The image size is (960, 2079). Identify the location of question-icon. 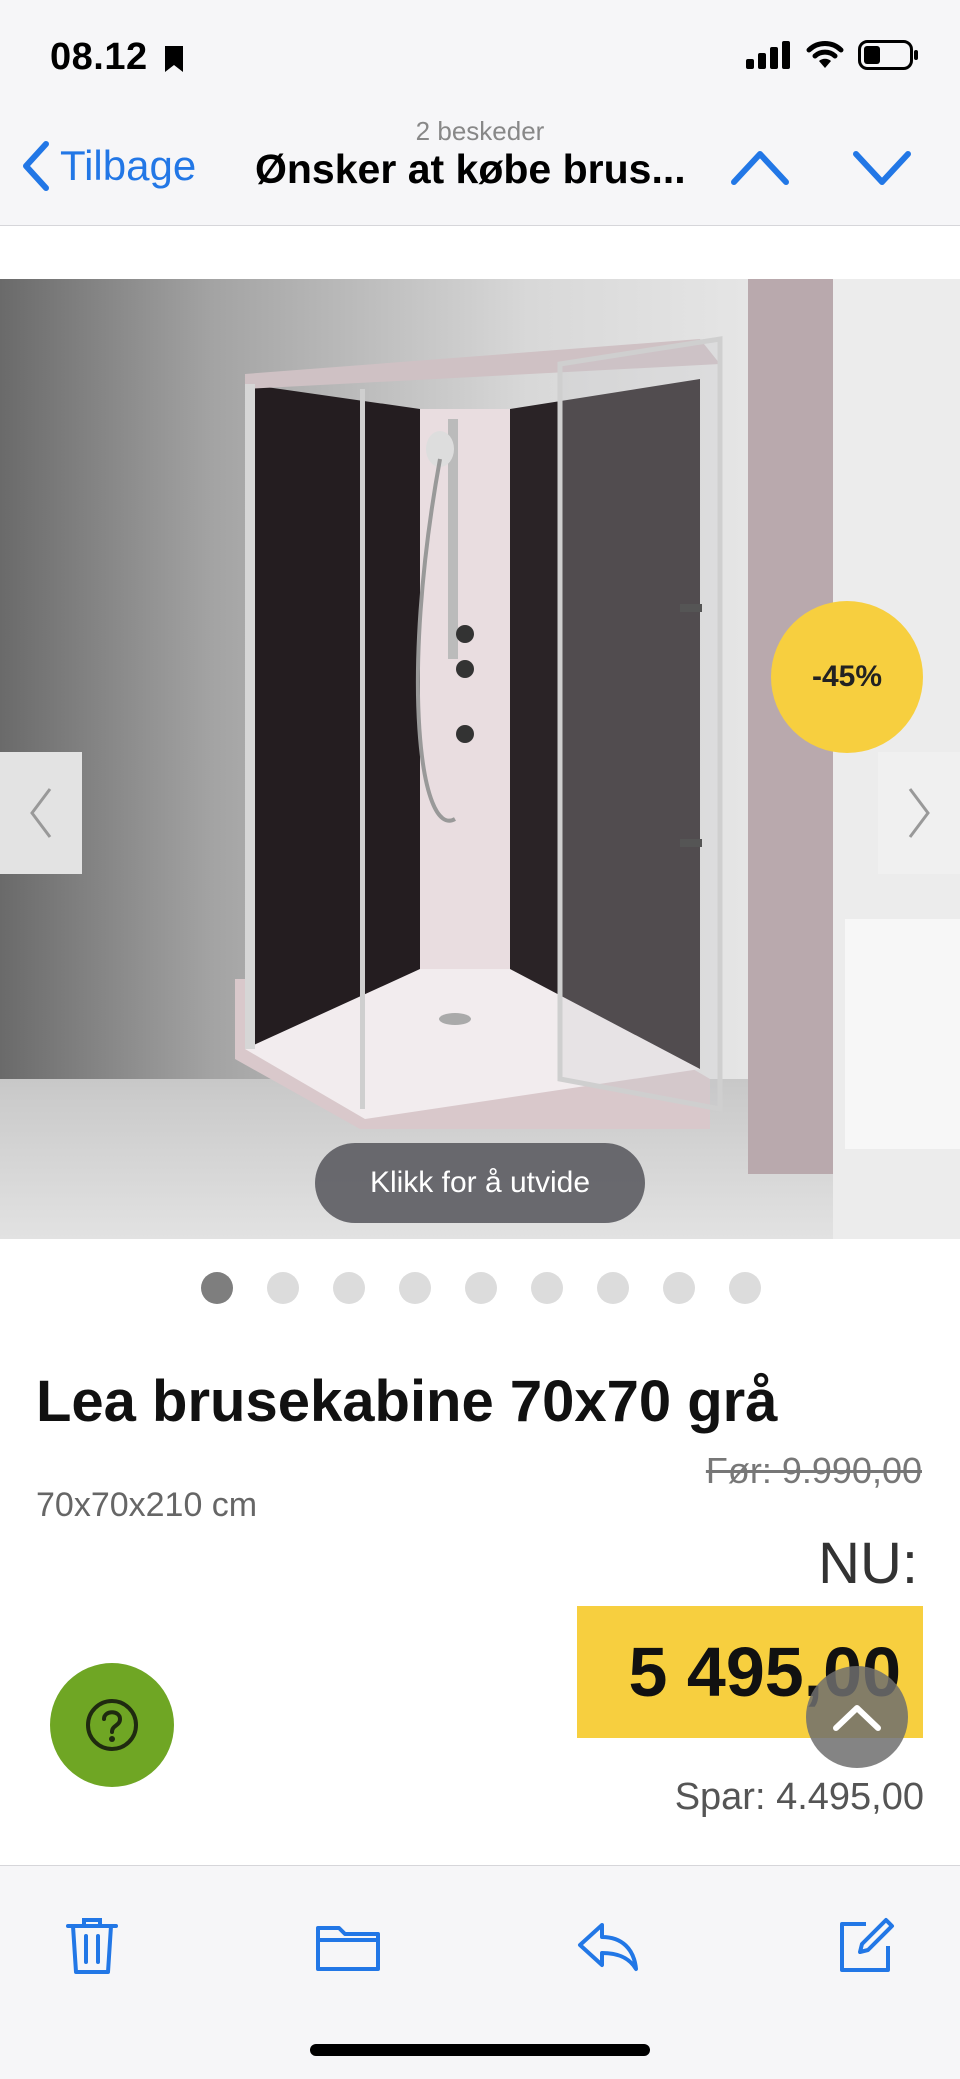
(112, 1725).